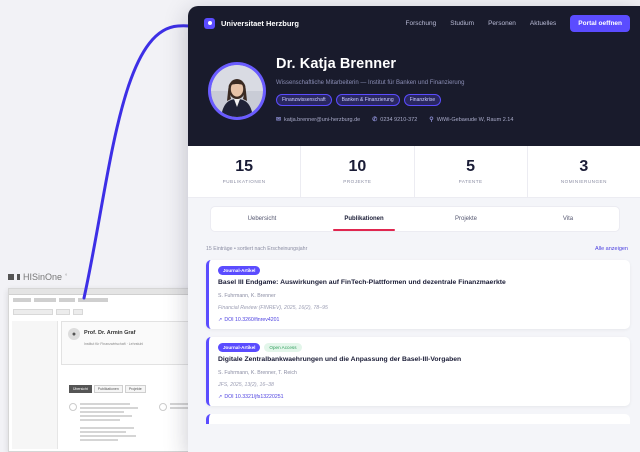  I want to click on tab-publikationen: Publikationen, so click(364, 219).